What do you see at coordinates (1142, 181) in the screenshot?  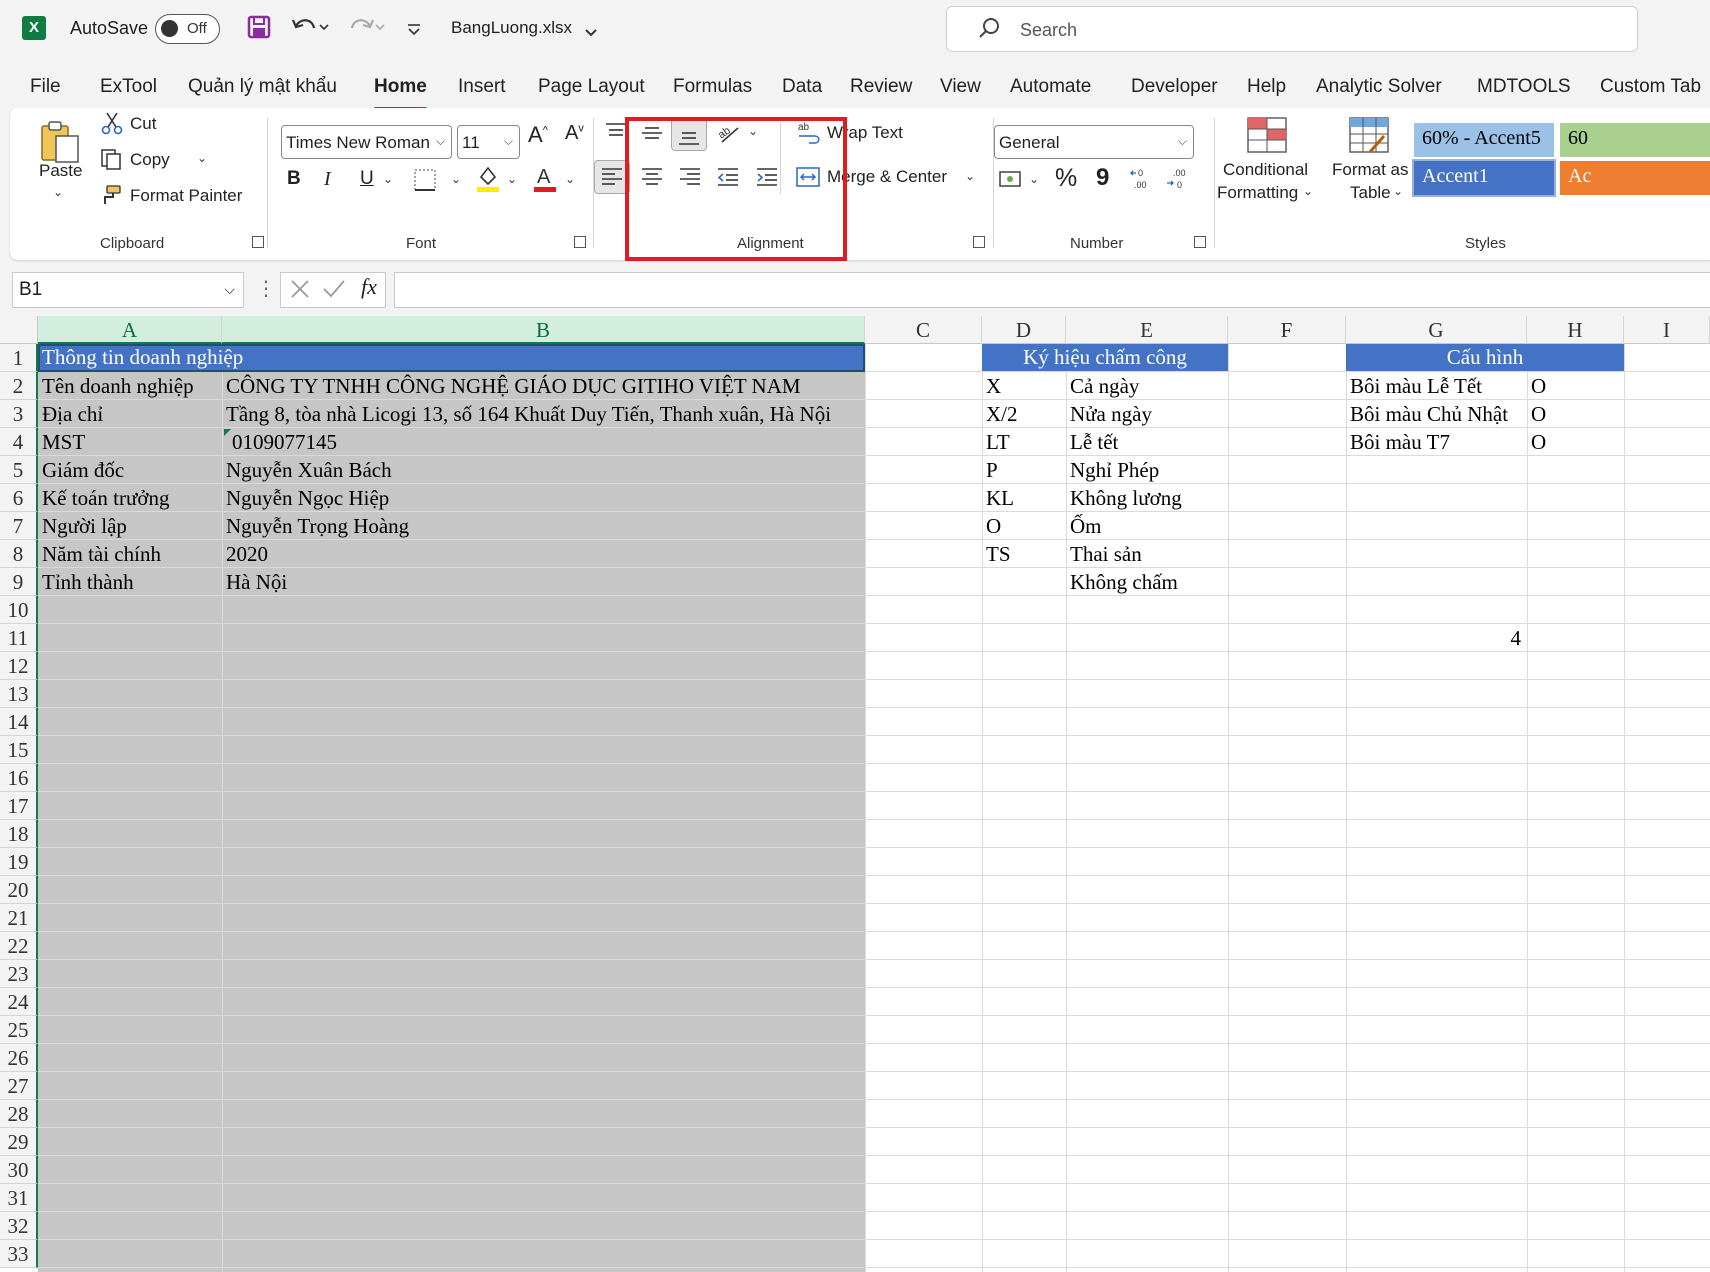 I see `increase-decimal-icon: 0.00` at bounding box center [1142, 181].